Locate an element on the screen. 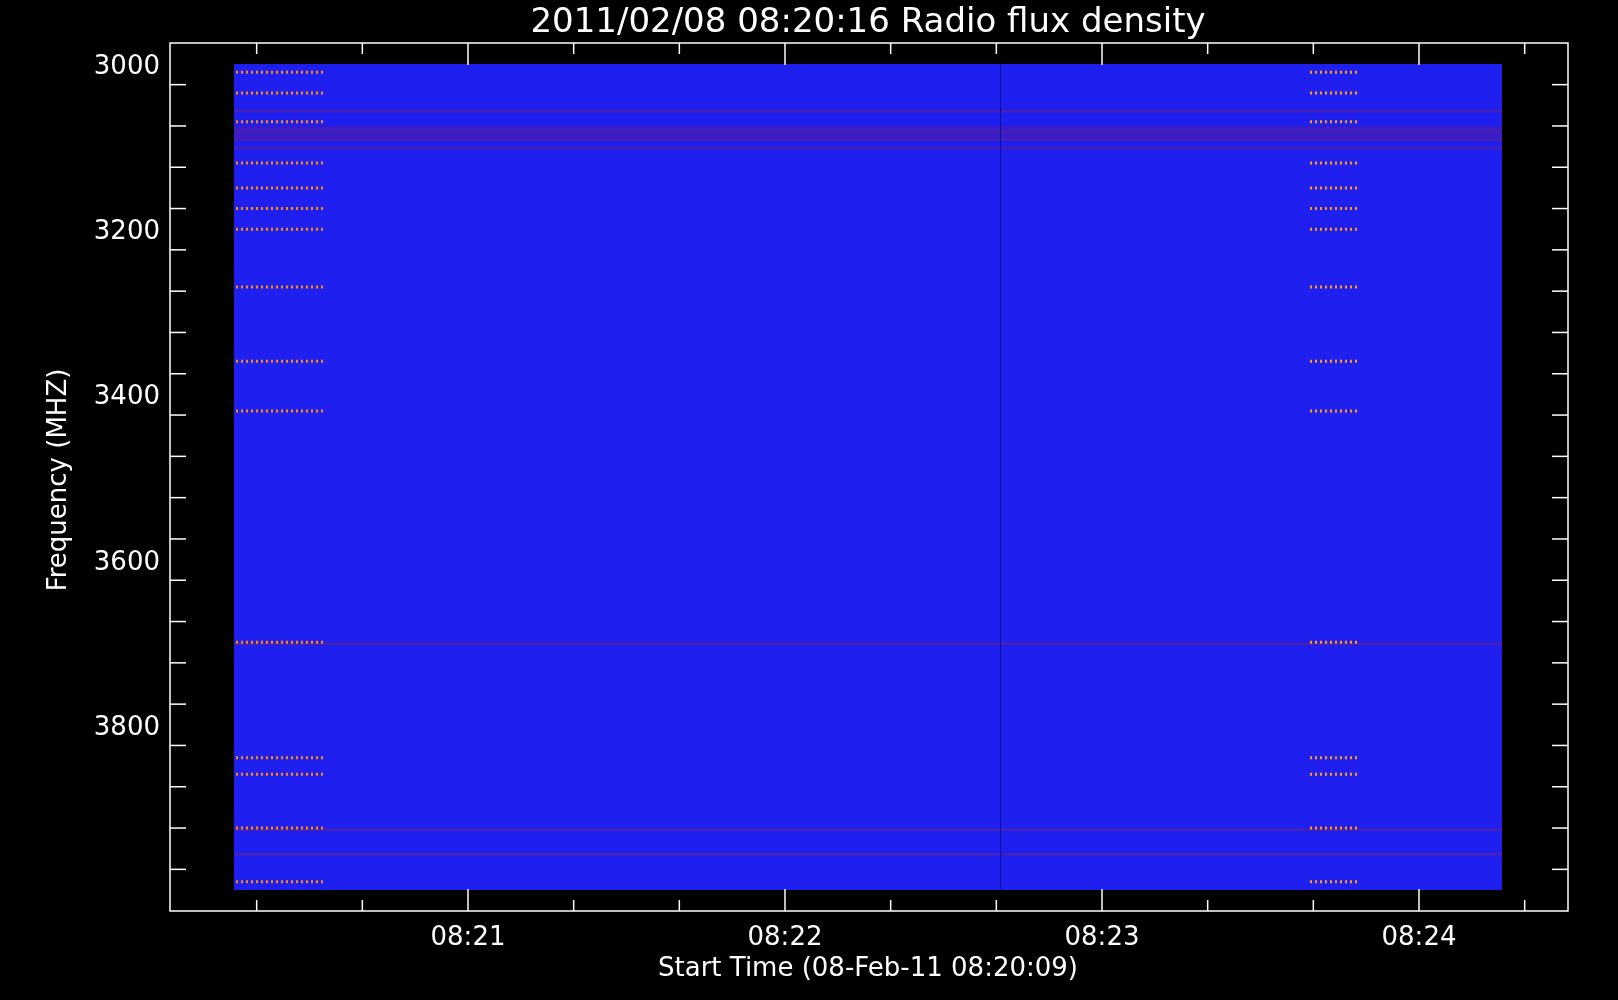 The height and width of the screenshot is (1000, 1618). chart-title: 2011/02/08 08:20:16 Radio flux density is located at coordinates (868, 20).